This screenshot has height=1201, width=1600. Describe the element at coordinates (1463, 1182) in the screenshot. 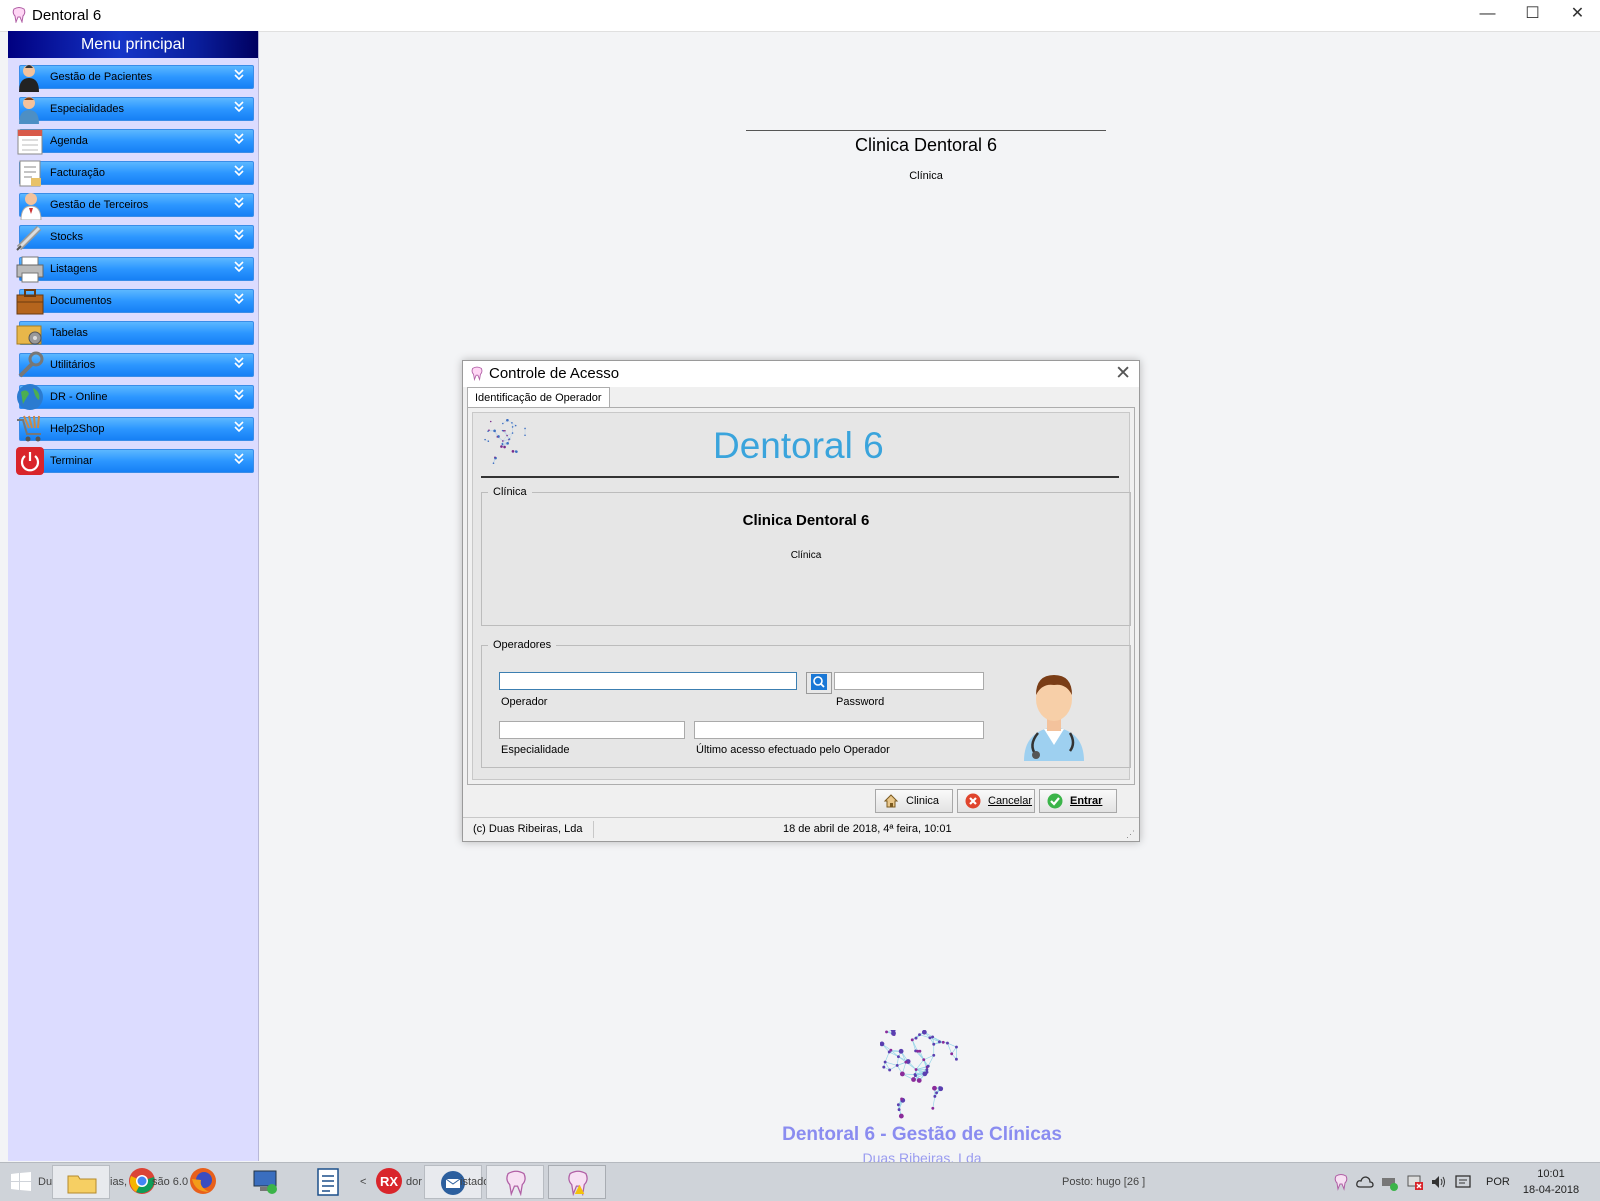

I see `notification-icon` at that location.